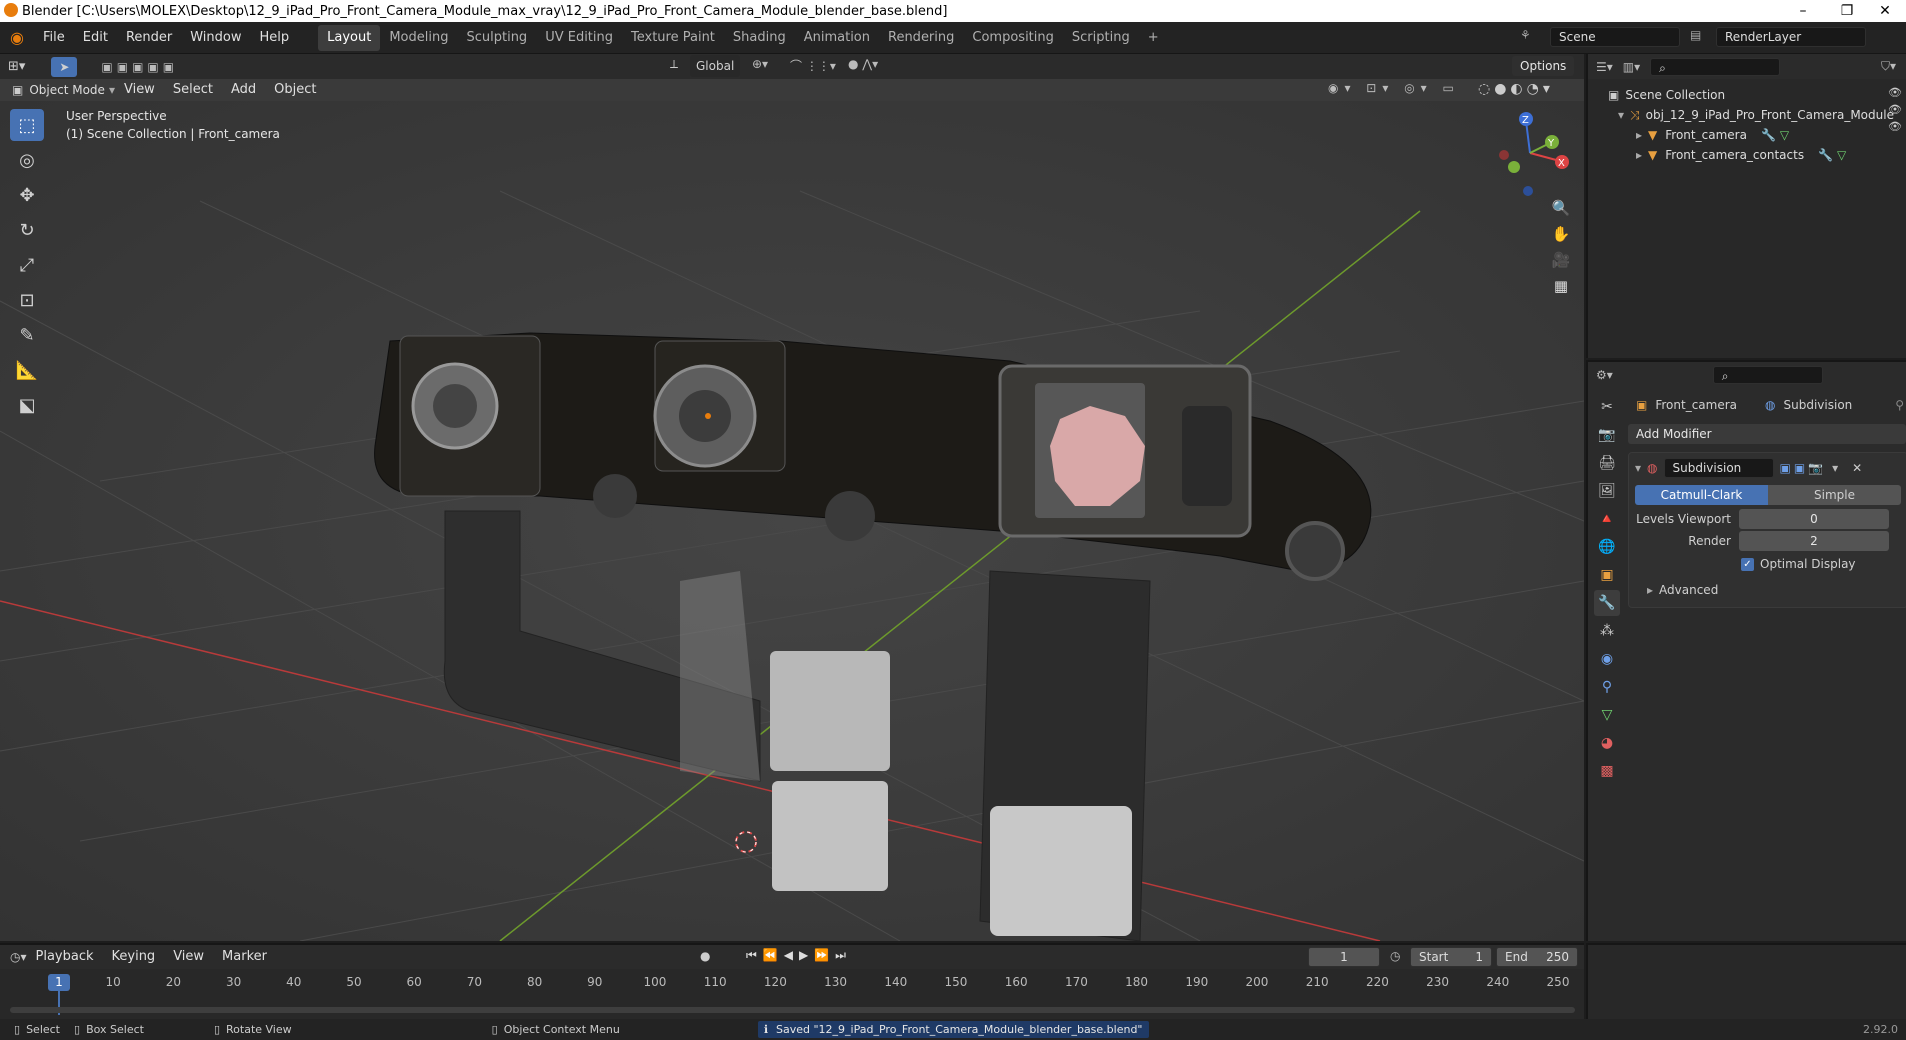 The height and width of the screenshot is (1040, 1906). Describe the element at coordinates (1803, 468) in the screenshot. I see `modifier-display-toggles: ▣▣📷` at that location.